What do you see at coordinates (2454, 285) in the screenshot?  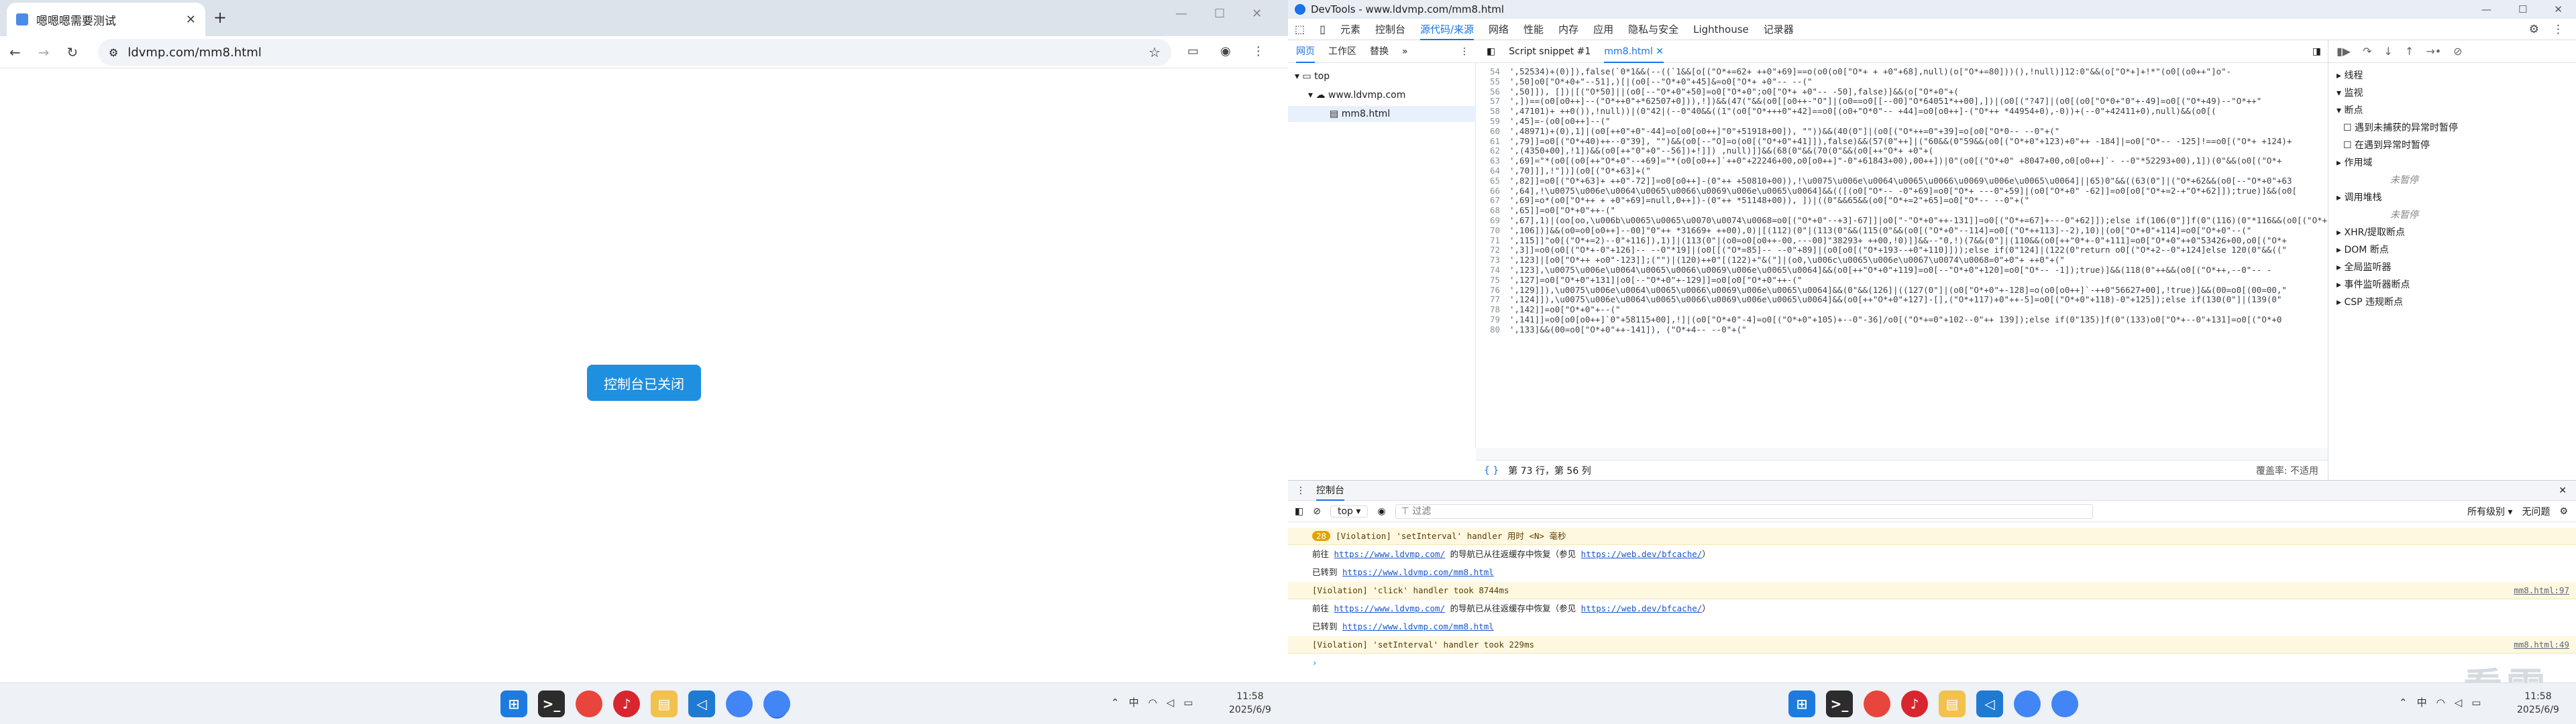 I see `debugger-section: ▸ 事件监听器断点` at bounding box center [2454, 285].